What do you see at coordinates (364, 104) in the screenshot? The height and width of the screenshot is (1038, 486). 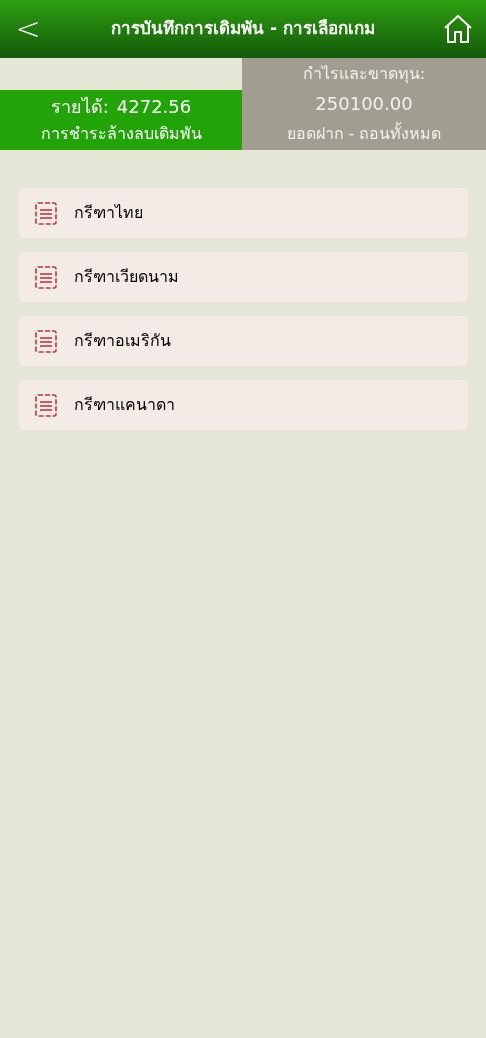 I see `profit-value: 250100.00` at bounding box center [364, 104].